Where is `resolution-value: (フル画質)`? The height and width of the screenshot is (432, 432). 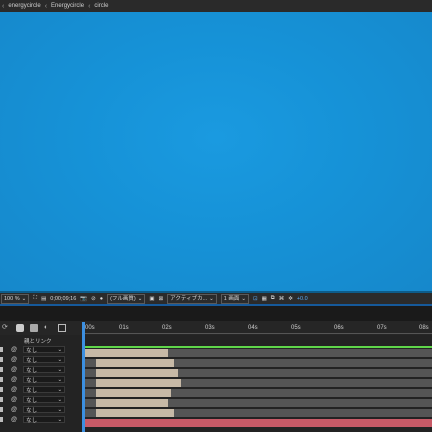 resolution-value: (フル画質) is located at coordinates (123, 298).